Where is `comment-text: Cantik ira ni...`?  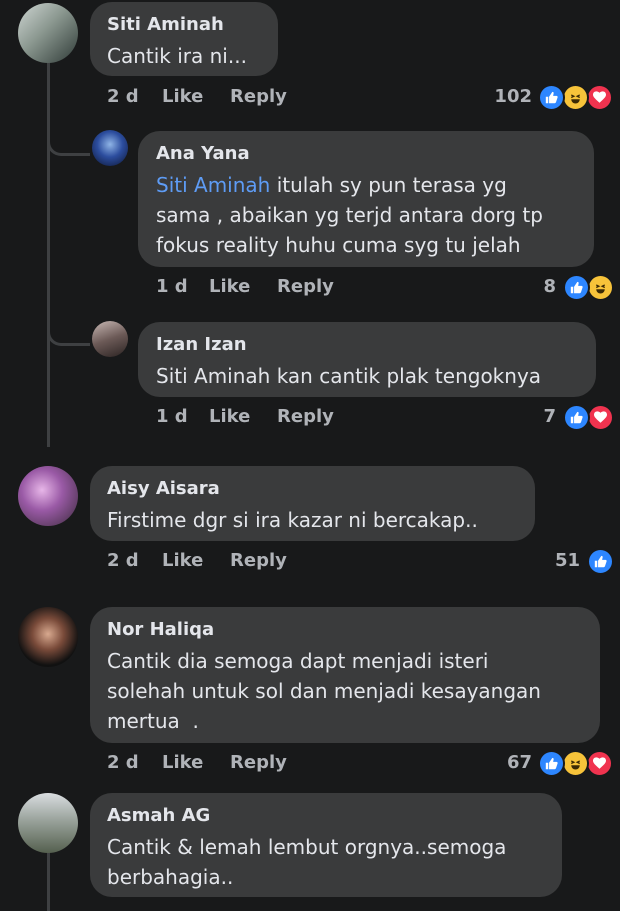
comment-text: Cantik ira ni... is located at coordinates (177, 56).